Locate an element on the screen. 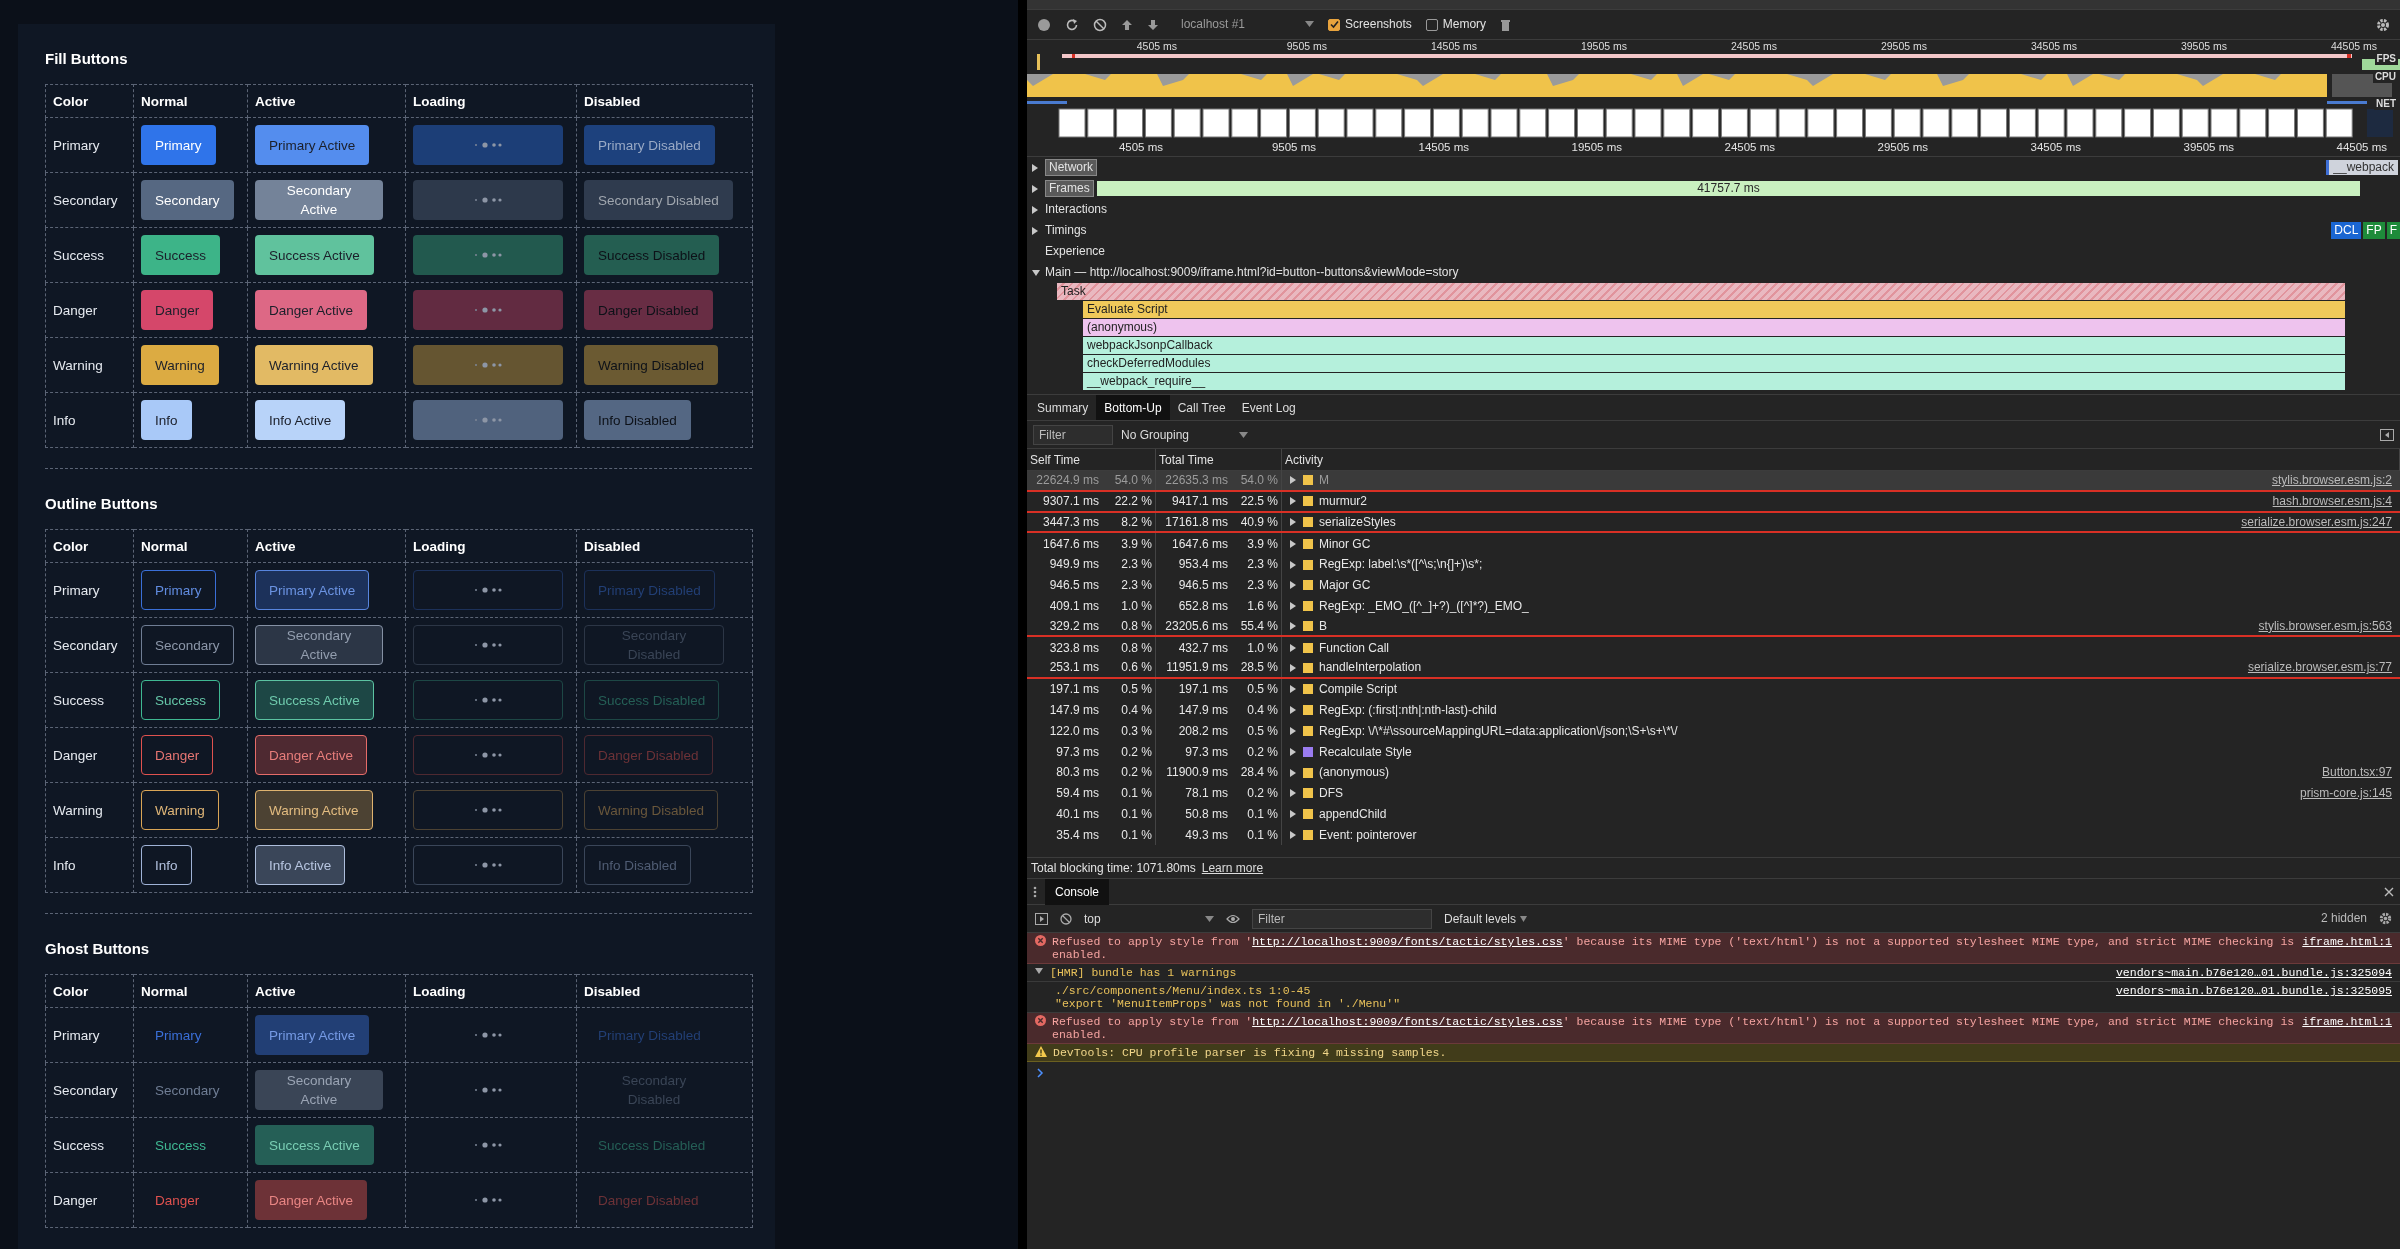 The height and width of the screenshot is (1249, 2400). close-icon is located at coordinates (2389, 891).